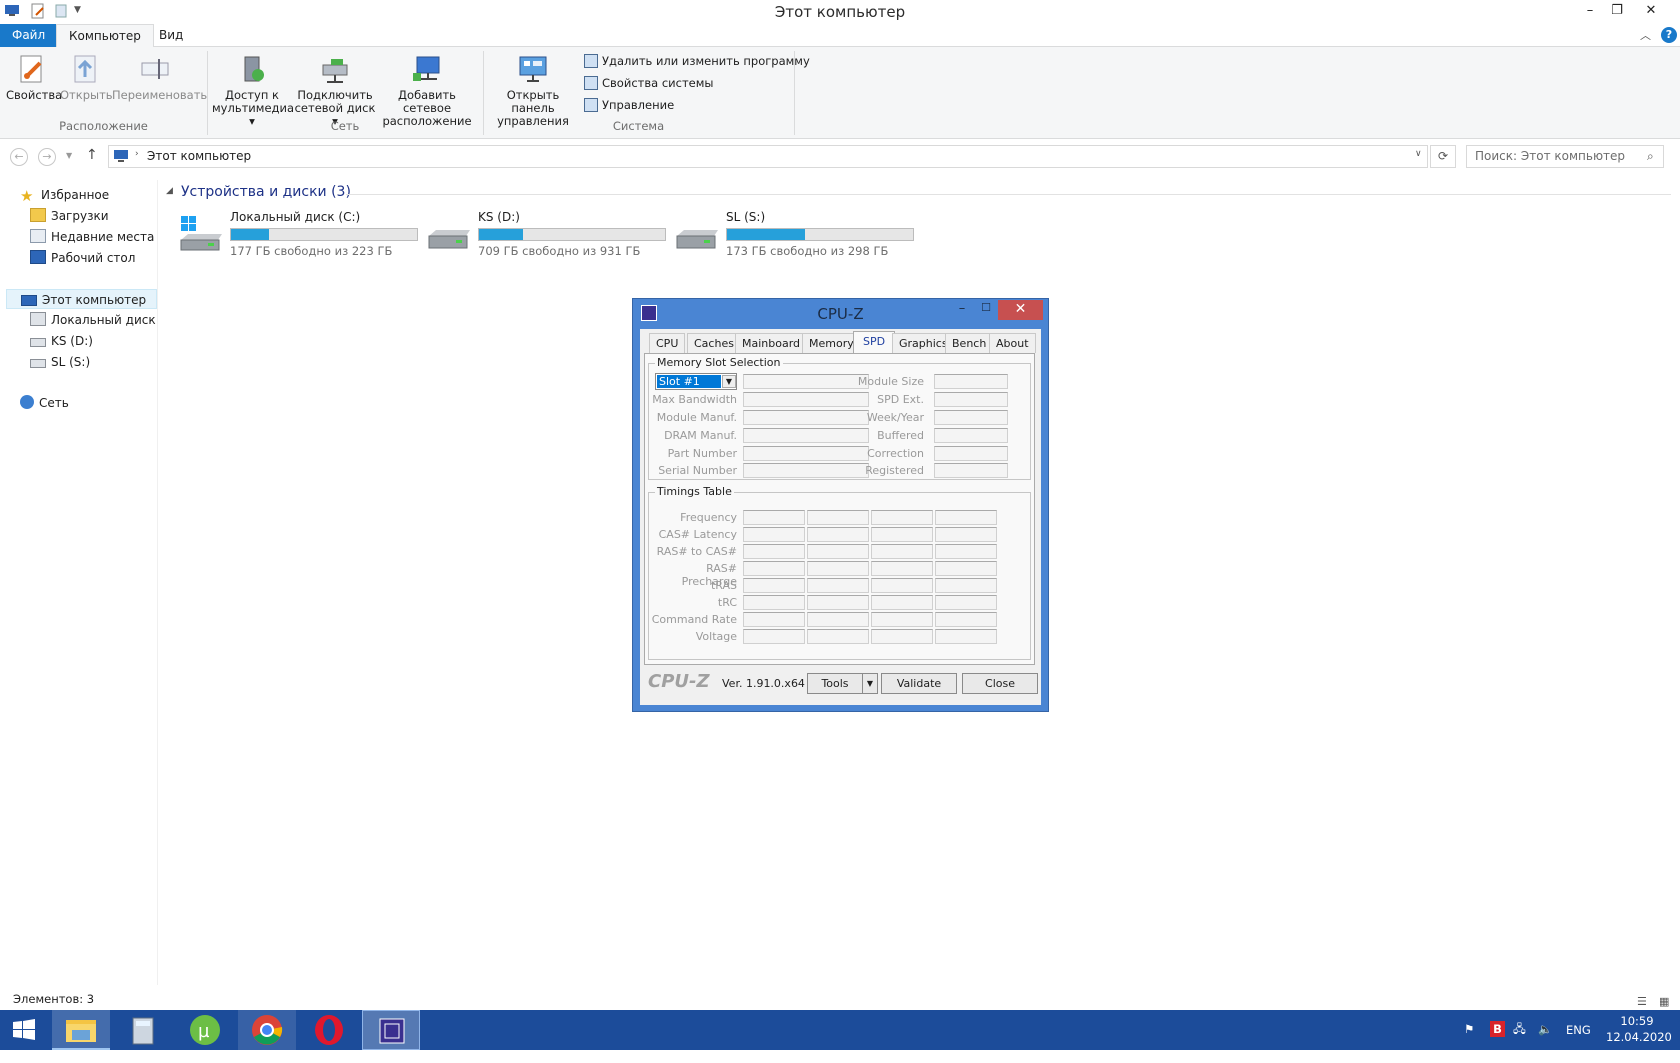  What do you see at coordinates (1639, 1034) in the screenshot?
I see `clock: 10:59 12.04.2020` at bounding box center [1639, 1034].